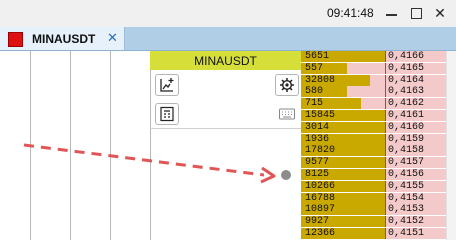 Image resolution: width=456 pixels, height=240 pixels. Describe the element at coordinates (406, 163) in the screenshot. I see `price-value: 0,4157` at that location.